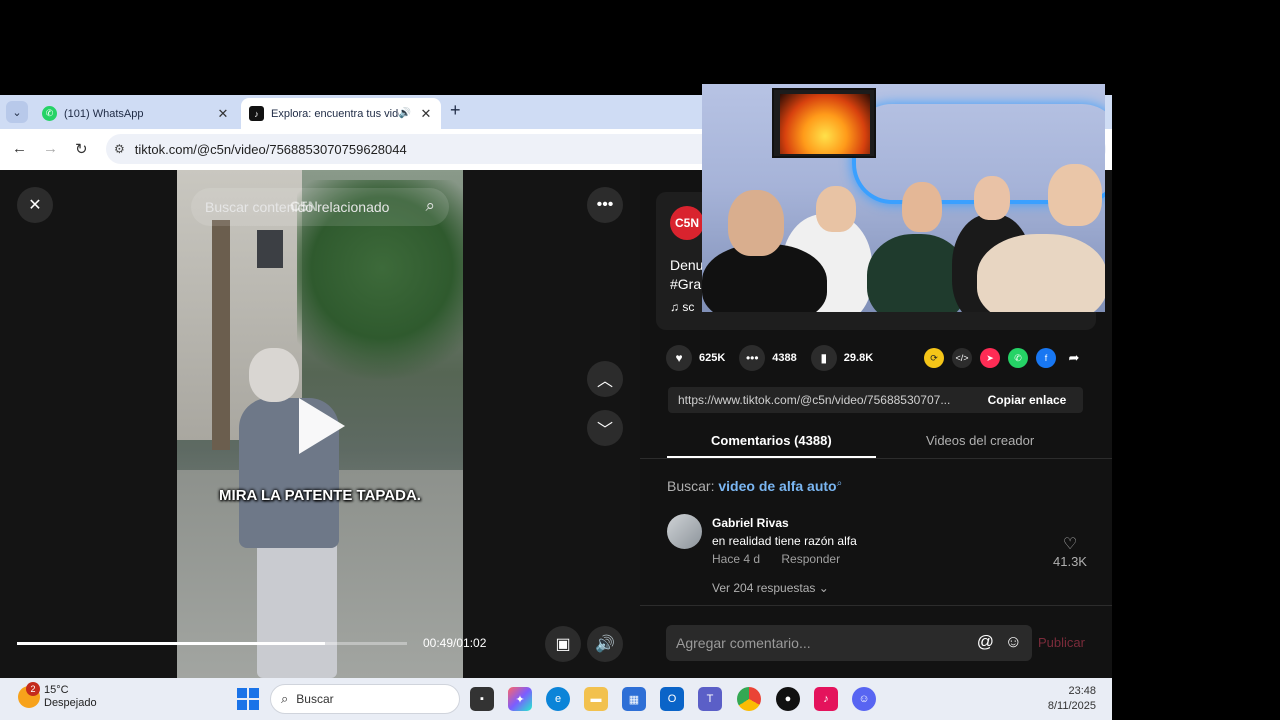 The width and height of the screenshot is (1280, 720). What do you see at coordinates (980, 440) in the screenshot?
I see `tab-creator-videos: Videos del creador` at bounding box center [980, 440].